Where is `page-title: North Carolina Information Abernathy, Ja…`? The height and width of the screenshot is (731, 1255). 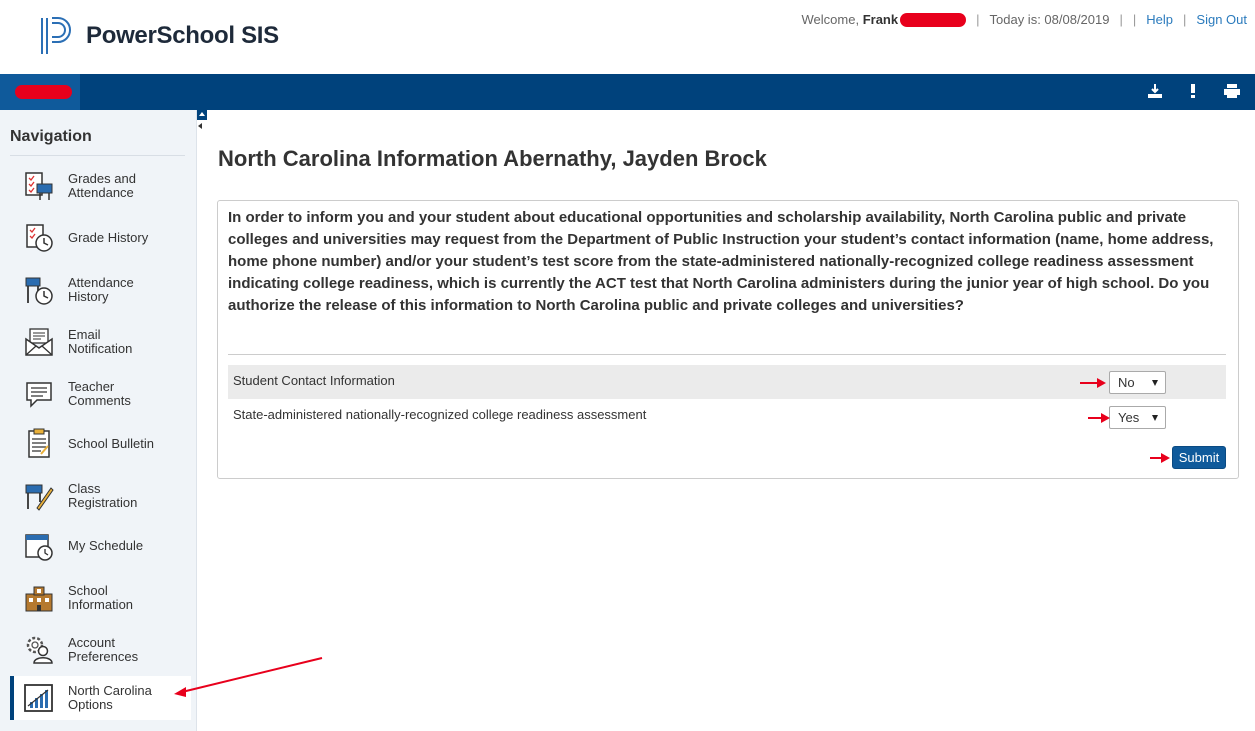
page-title: North Carolina Information Abernathy, Ja… is located at coordinates (492, 158).